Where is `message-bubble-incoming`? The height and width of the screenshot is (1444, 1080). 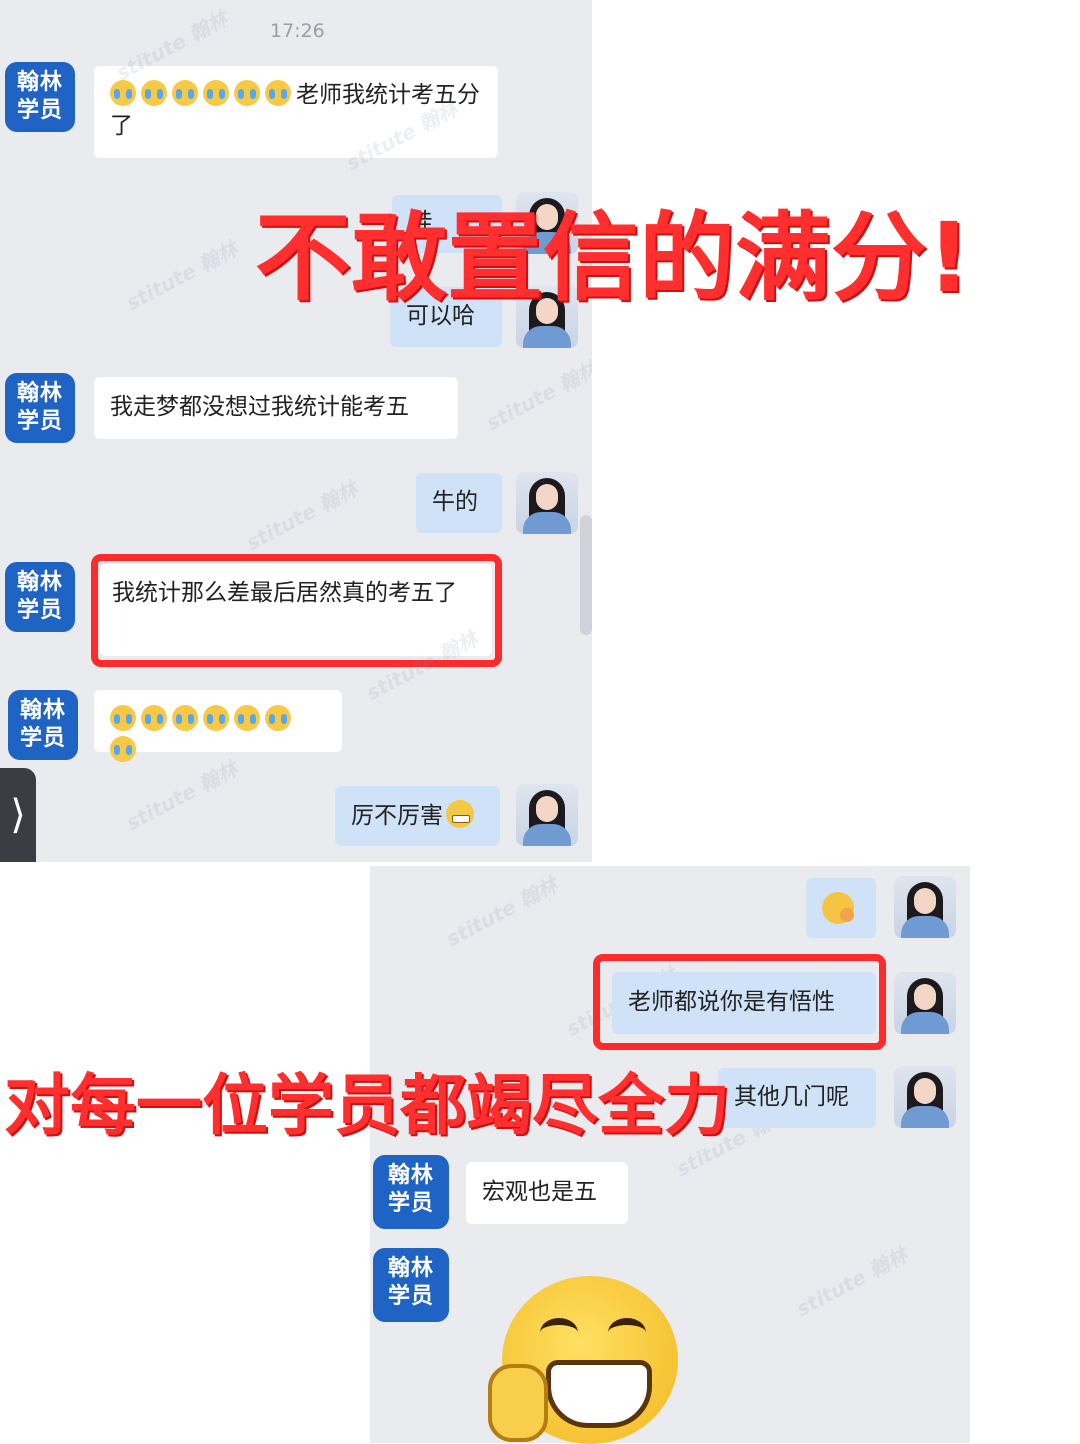 message-bubble-incoming is located at coordinates (218, 726).